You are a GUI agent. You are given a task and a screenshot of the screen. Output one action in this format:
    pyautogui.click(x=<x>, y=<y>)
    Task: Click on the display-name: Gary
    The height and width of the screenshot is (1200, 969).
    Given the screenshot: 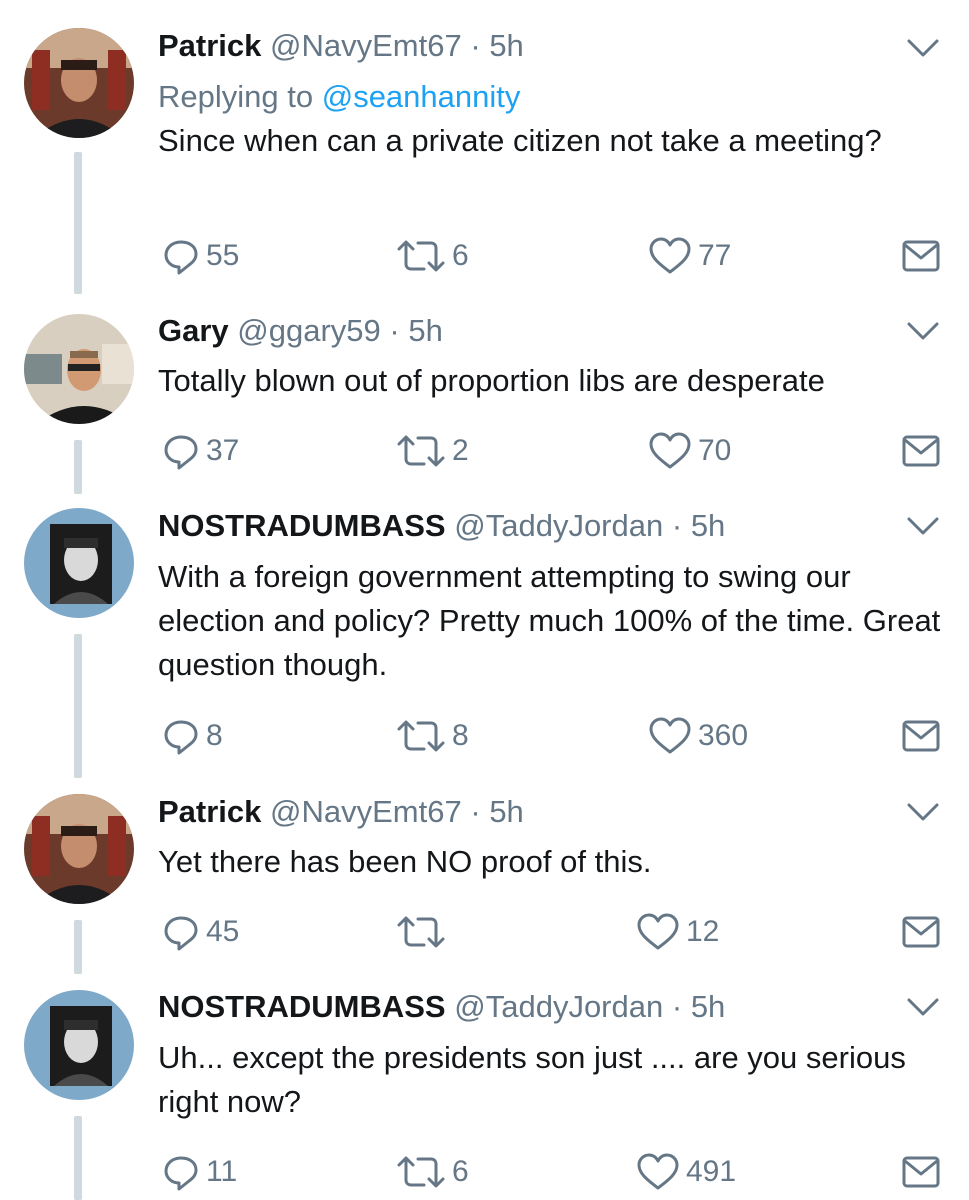 What is the action you would take?
    pyautogui.click(x=193, y=330)
    